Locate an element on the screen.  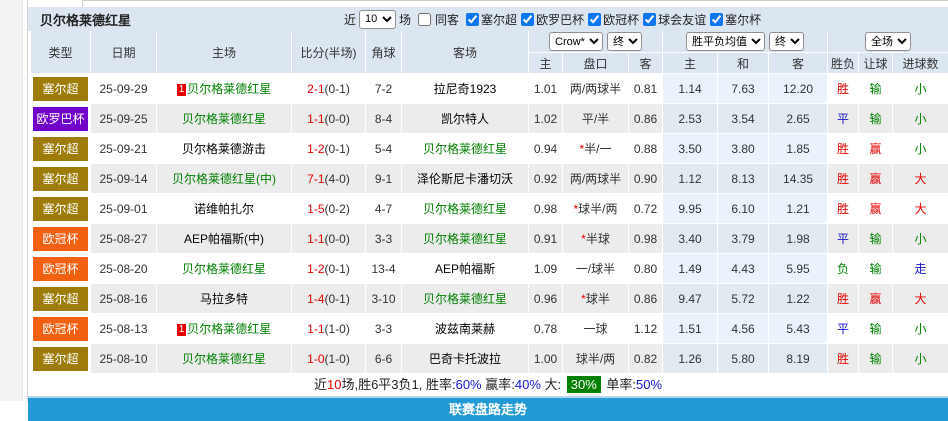
handicap-away-odds: 0.81 is located at coordinates (646, 89).